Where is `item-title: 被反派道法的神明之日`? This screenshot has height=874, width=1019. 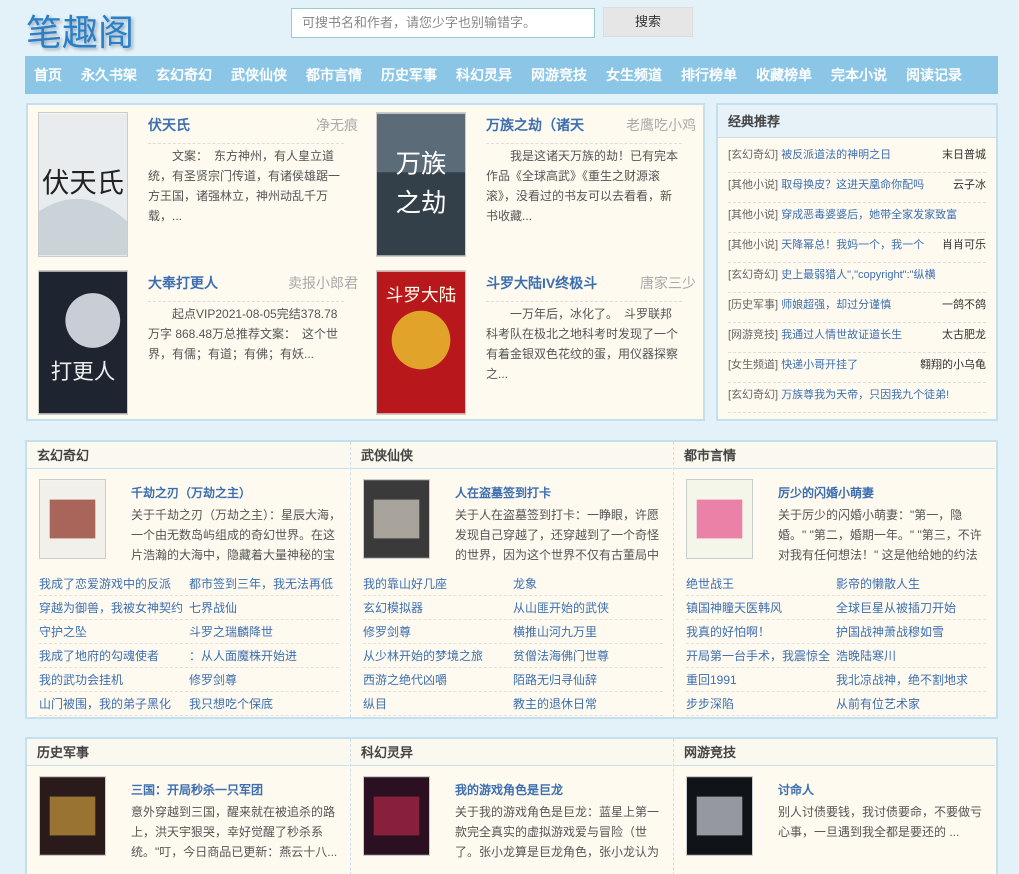 item-title: 被反派道法的神明之日 is located at coordinates (836, 155).